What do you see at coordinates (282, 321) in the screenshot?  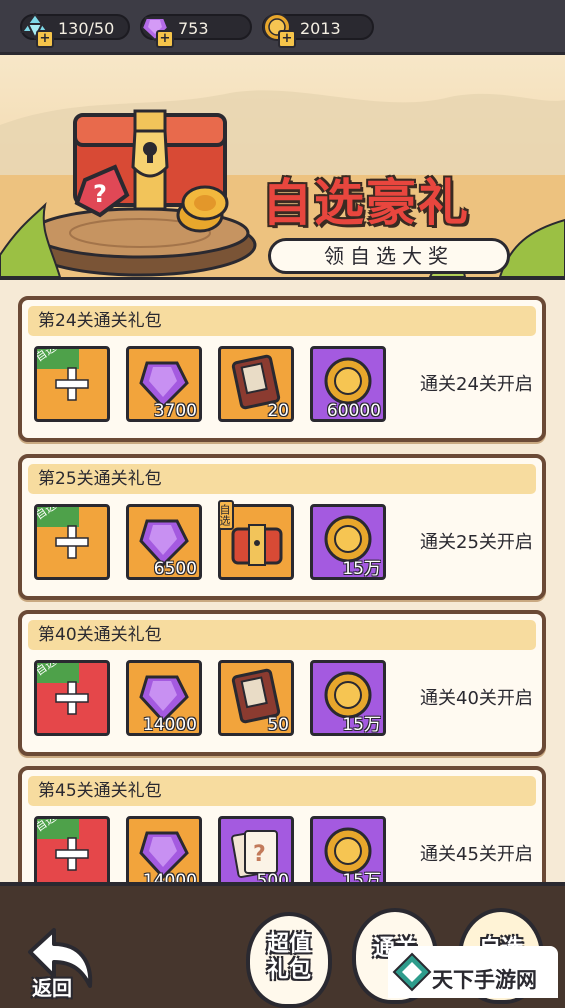 I see `pack-title: 第24关通关礼包` at bounding box center [282, 321].